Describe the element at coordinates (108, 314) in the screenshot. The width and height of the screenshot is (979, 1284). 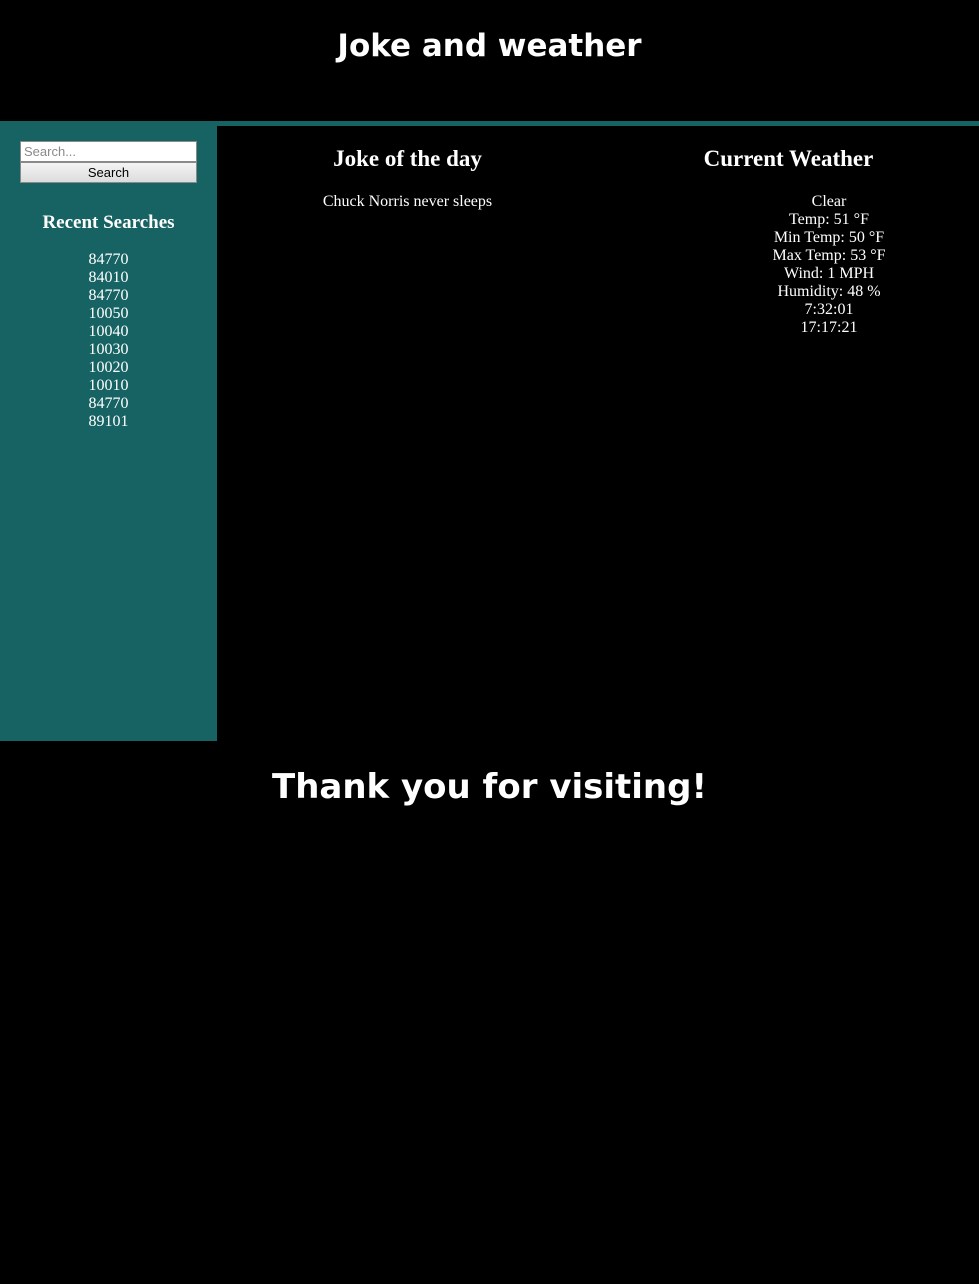
I see `recent-search-item: 10050` at that location.